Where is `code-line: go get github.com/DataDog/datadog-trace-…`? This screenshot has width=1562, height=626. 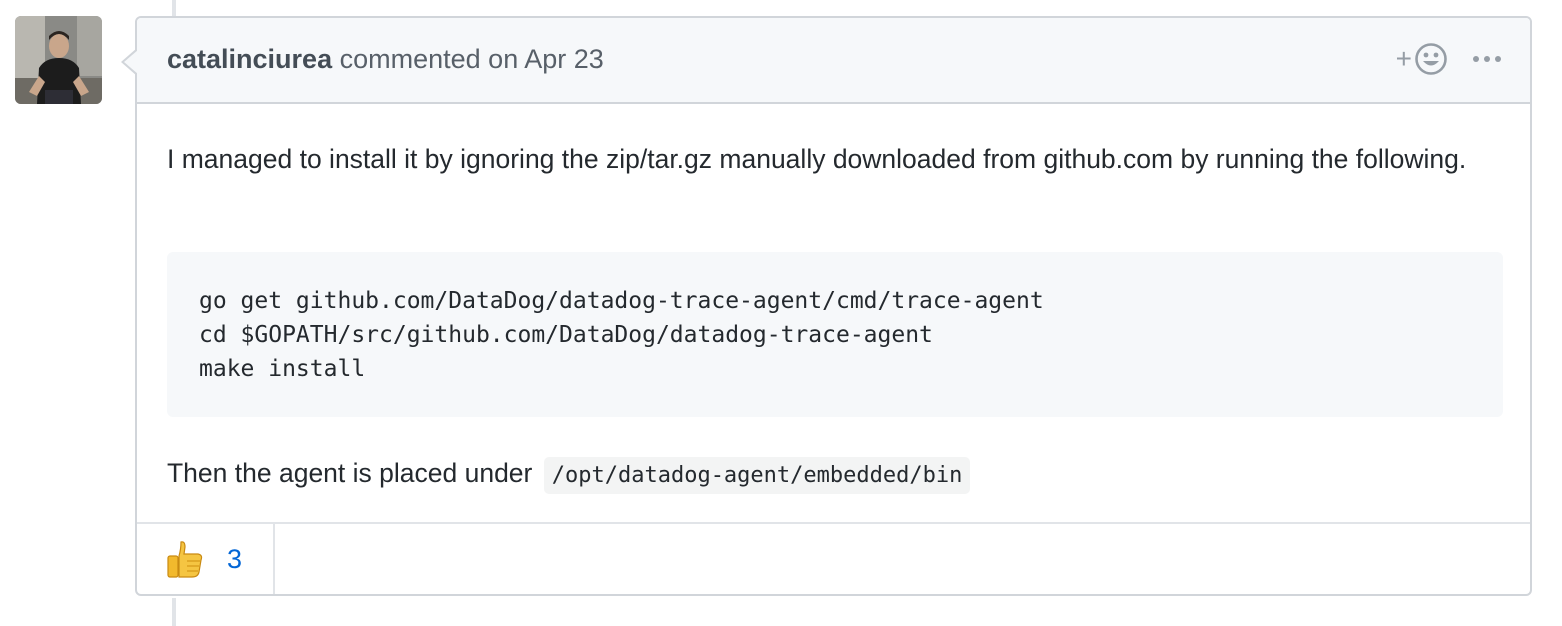
code-line: go get github.com/DataDog/datadog-trace-… is located at coordinates (621, 301).